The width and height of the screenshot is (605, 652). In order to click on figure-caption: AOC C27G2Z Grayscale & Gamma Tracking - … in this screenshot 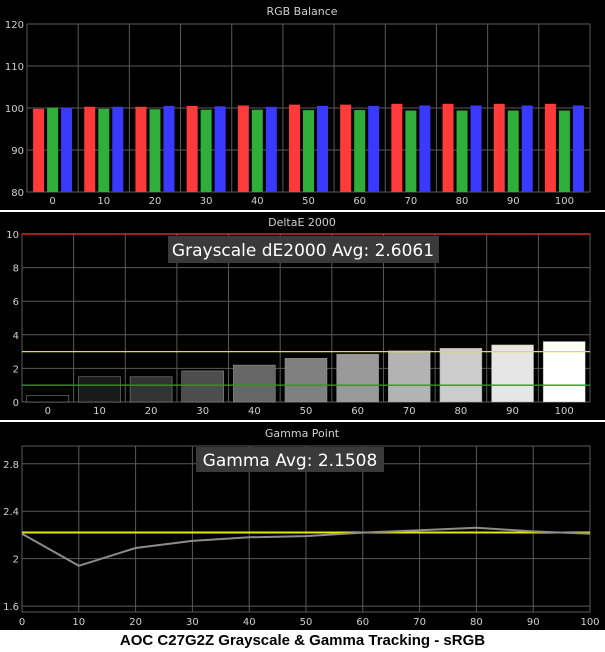, I will do `click(302, 640)`.